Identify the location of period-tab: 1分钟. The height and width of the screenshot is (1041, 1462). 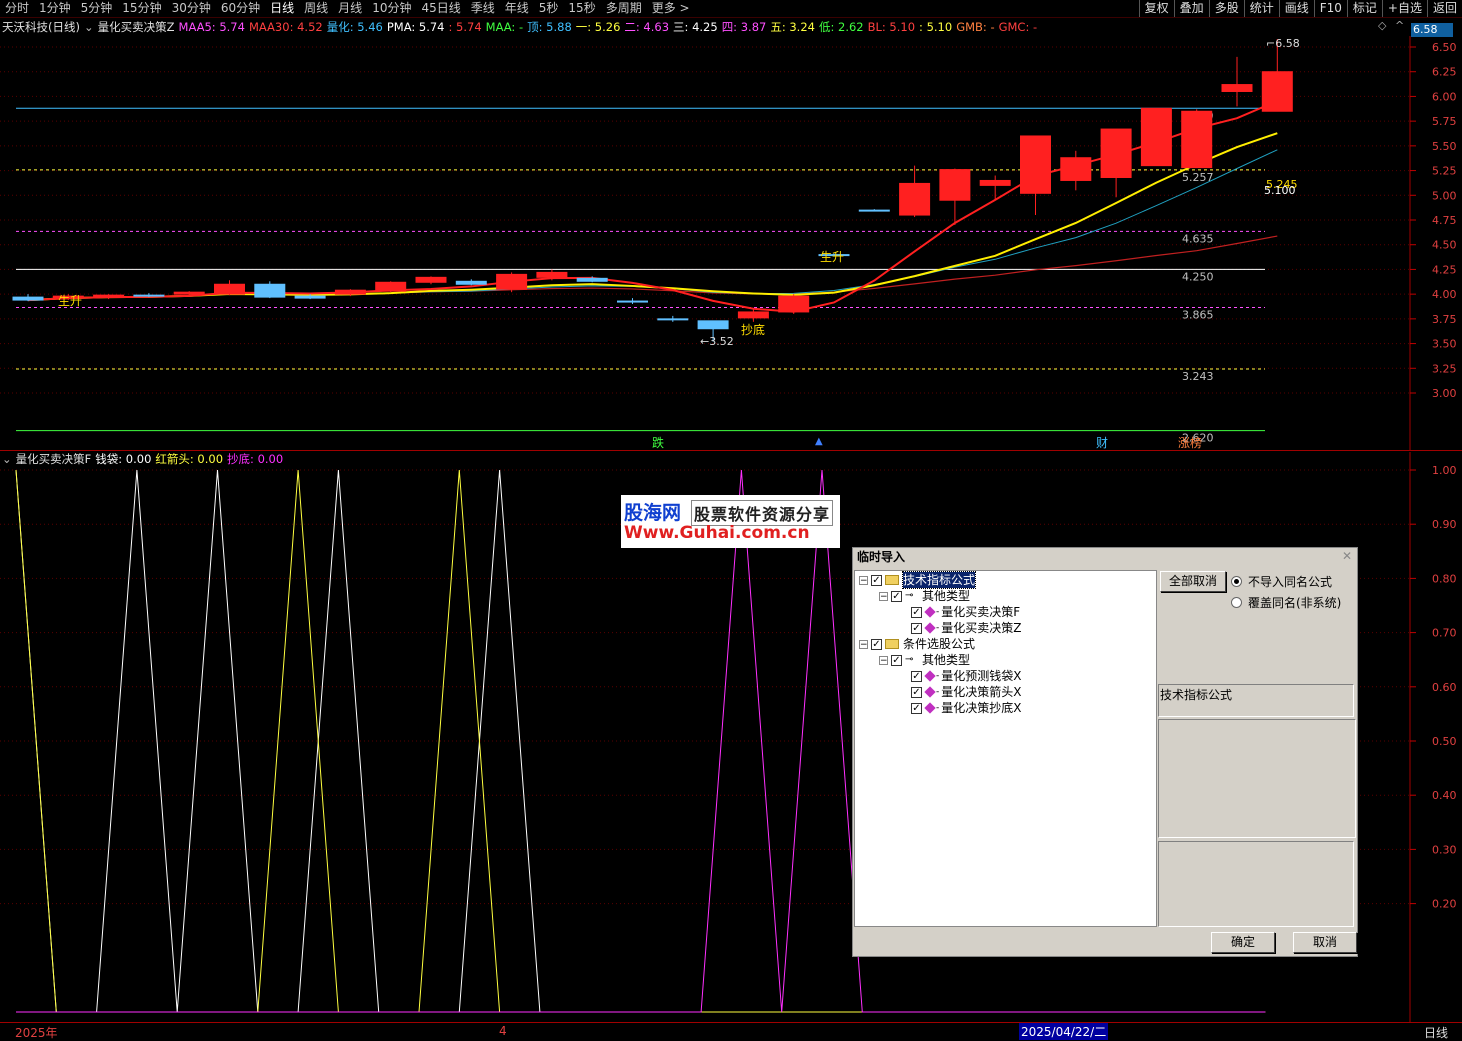
(55, 8).